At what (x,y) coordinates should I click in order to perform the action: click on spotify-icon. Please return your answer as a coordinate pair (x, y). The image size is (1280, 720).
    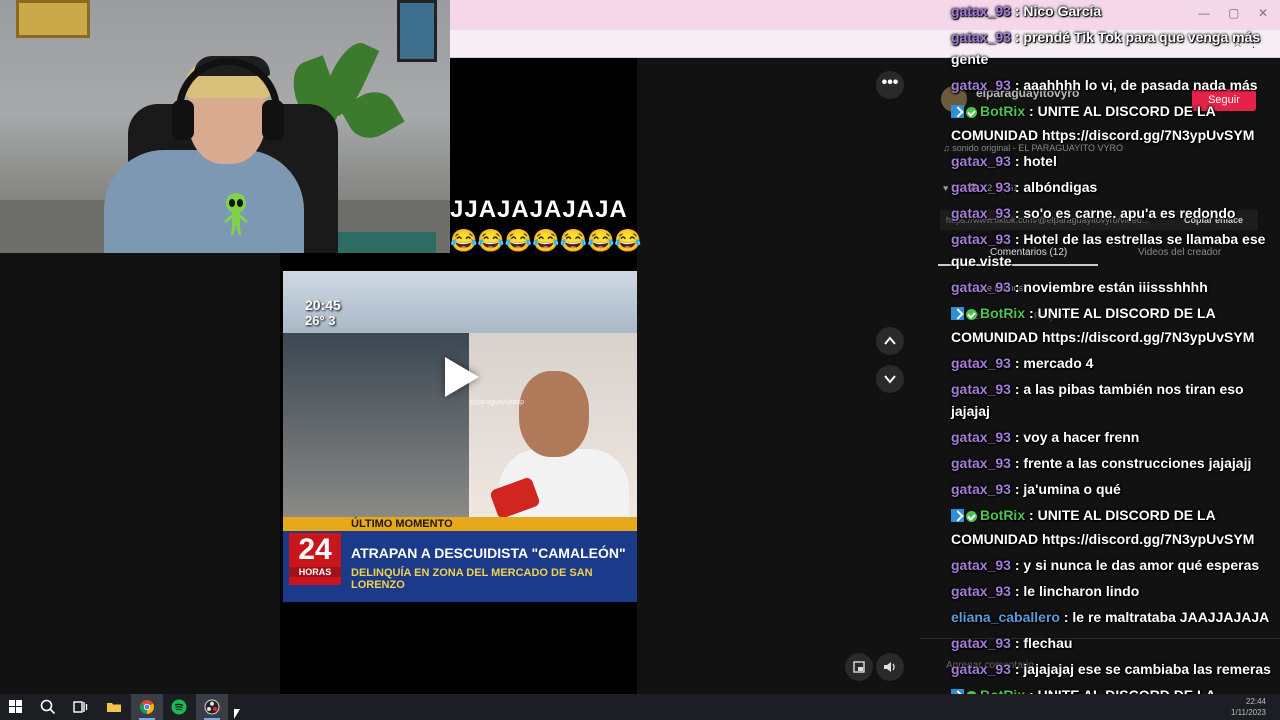
    Looking at the image, I should click on (179, 707).